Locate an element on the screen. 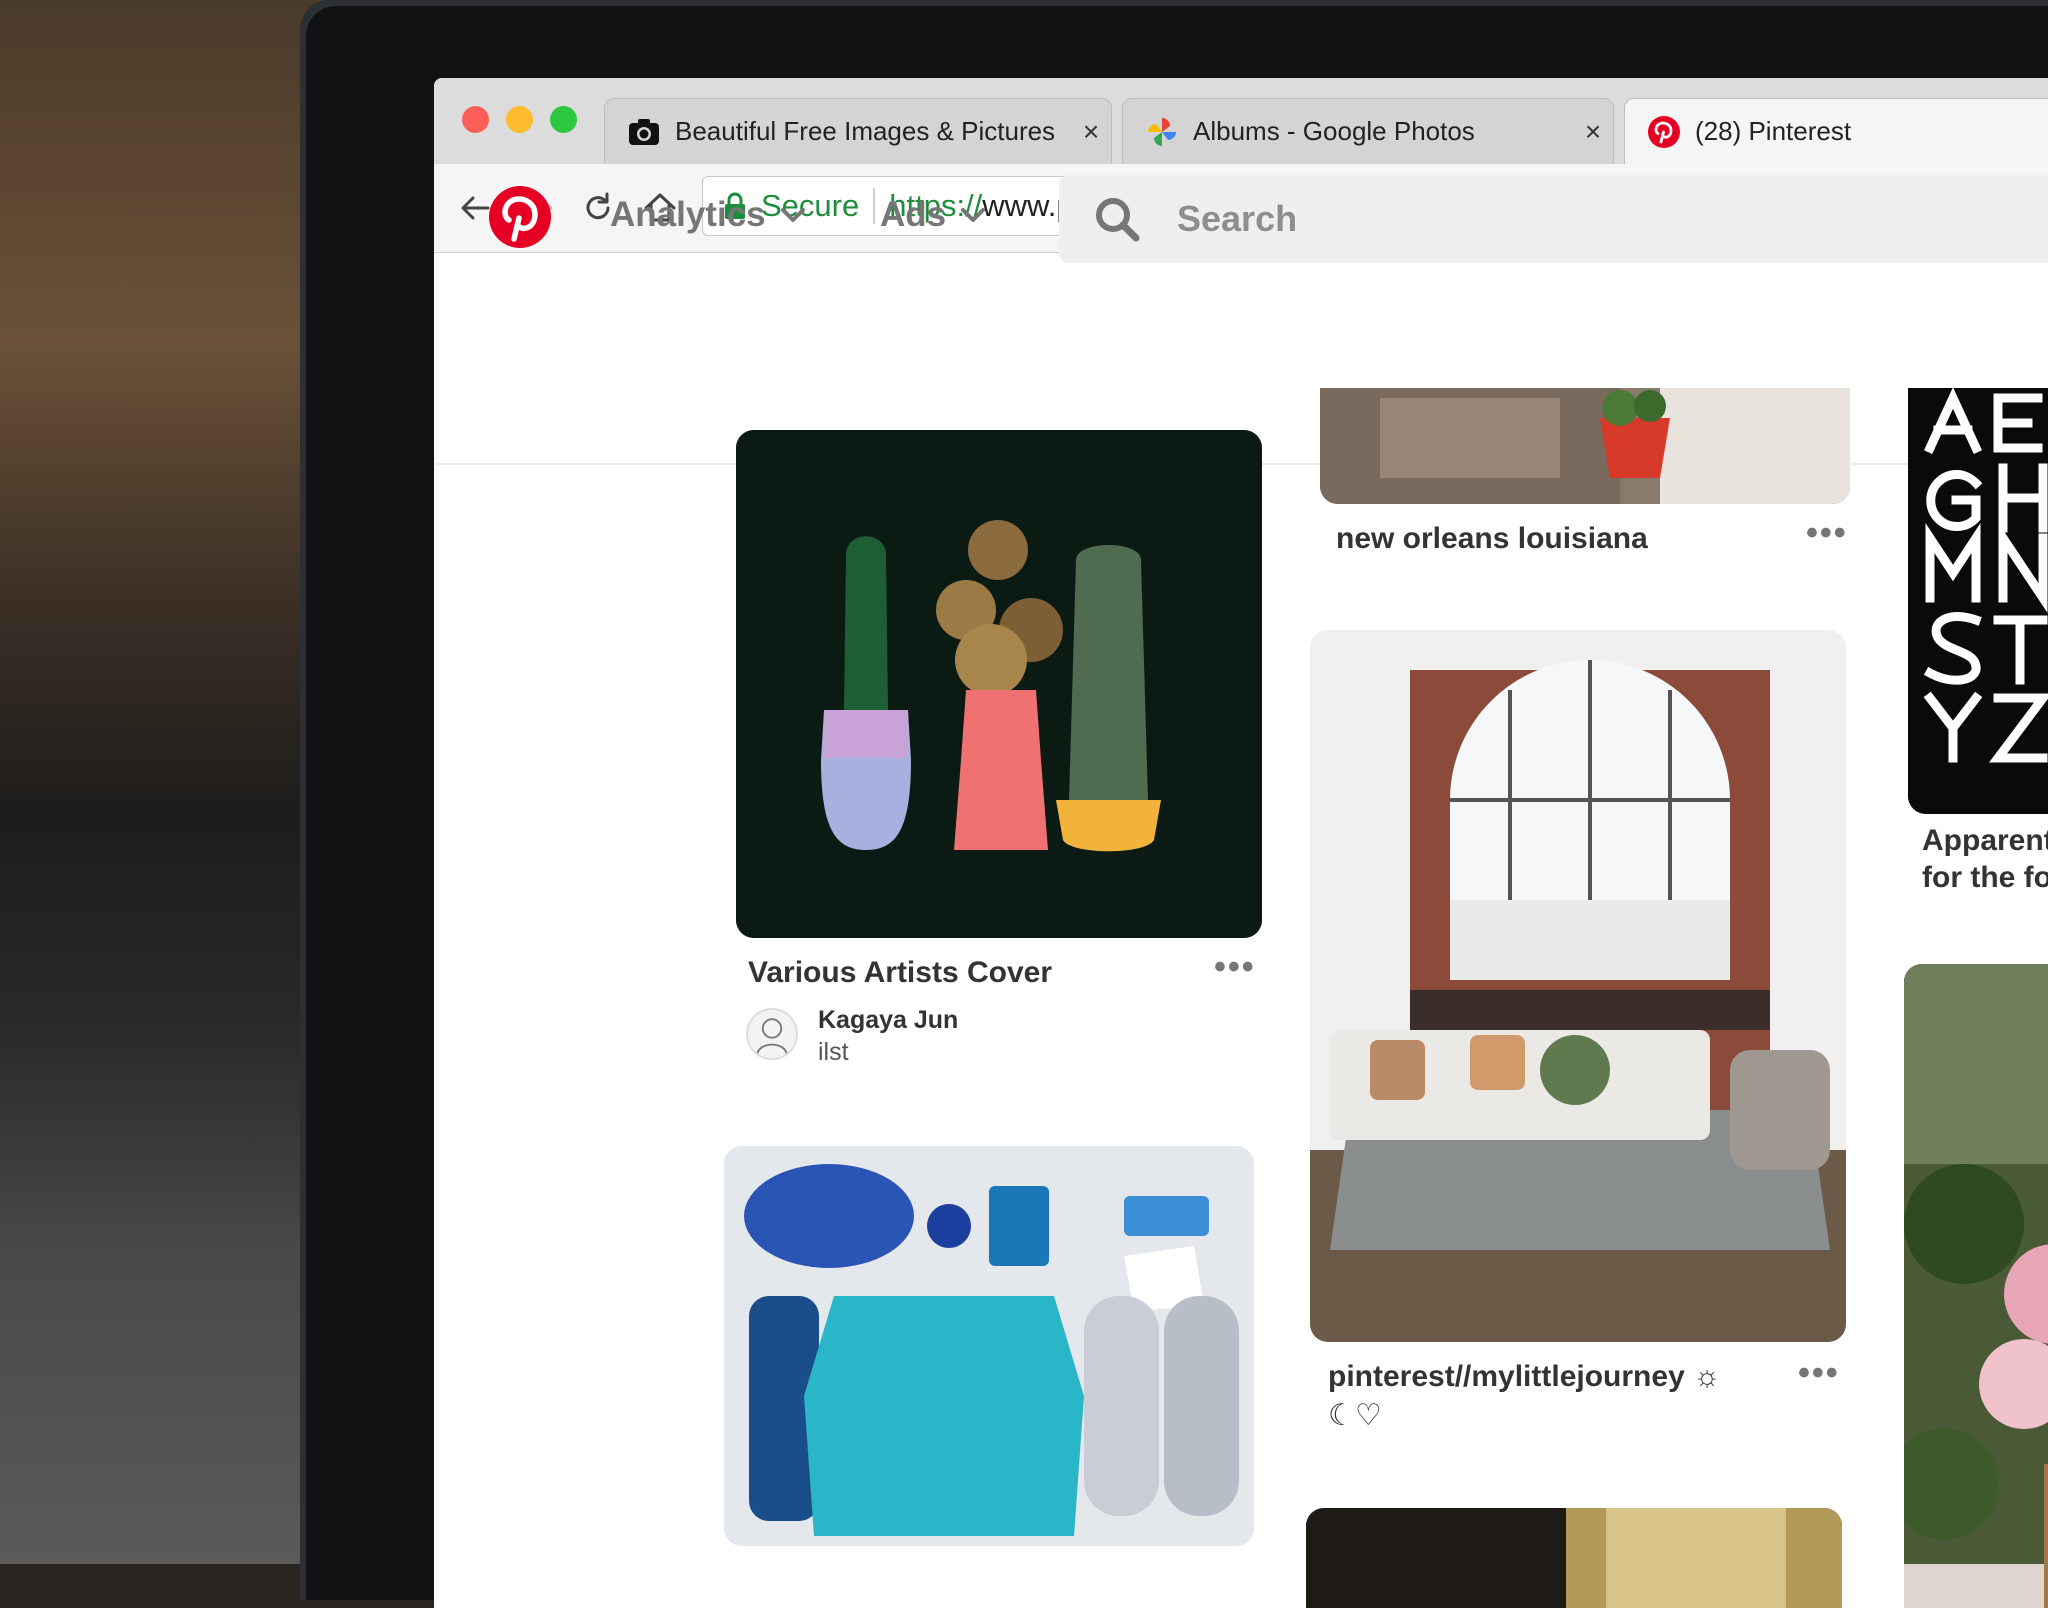  pin-image-loft-living-room is located at coordinates (1578, 986).